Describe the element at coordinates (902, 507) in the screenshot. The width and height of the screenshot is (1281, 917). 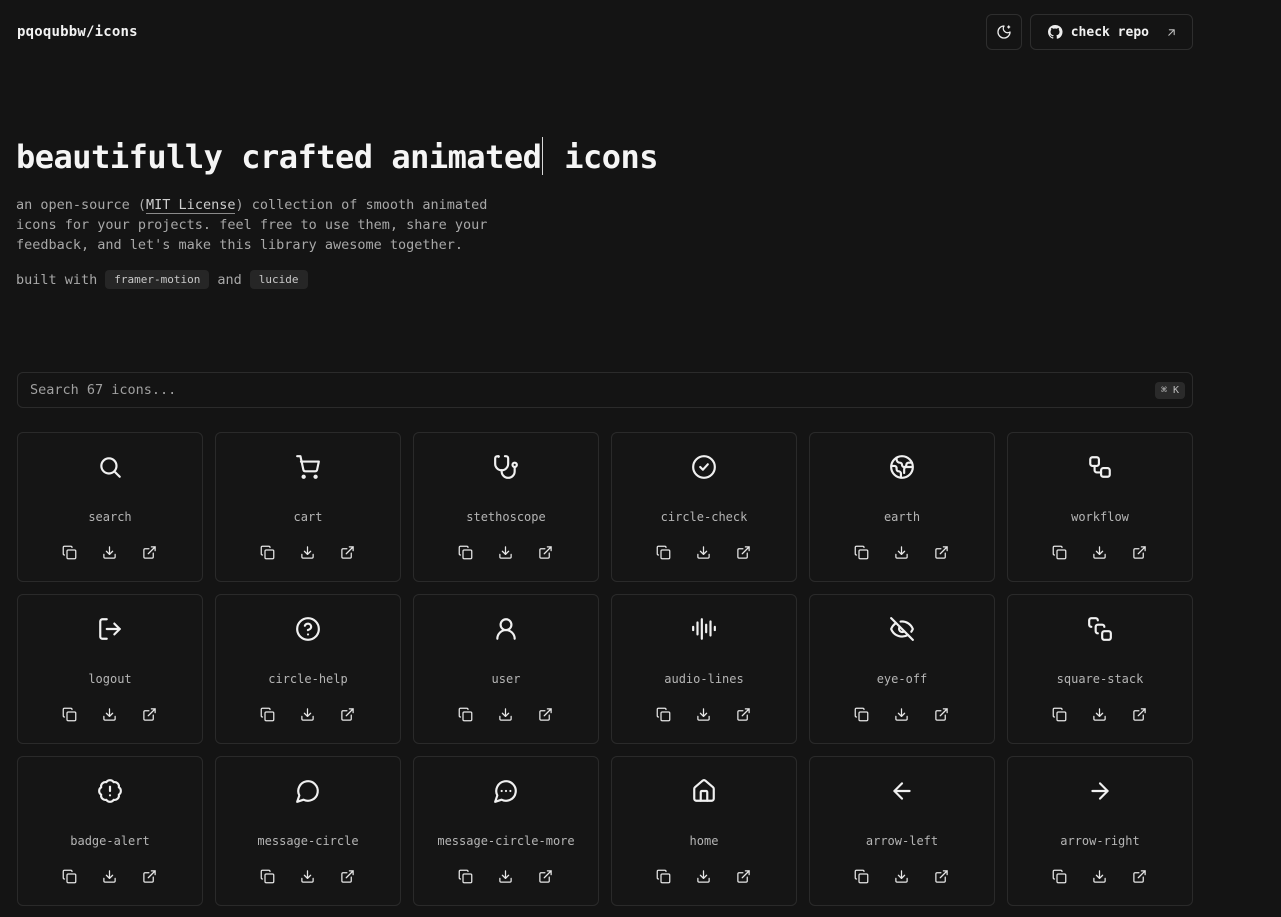
I see `icon-card: earth` at that location.